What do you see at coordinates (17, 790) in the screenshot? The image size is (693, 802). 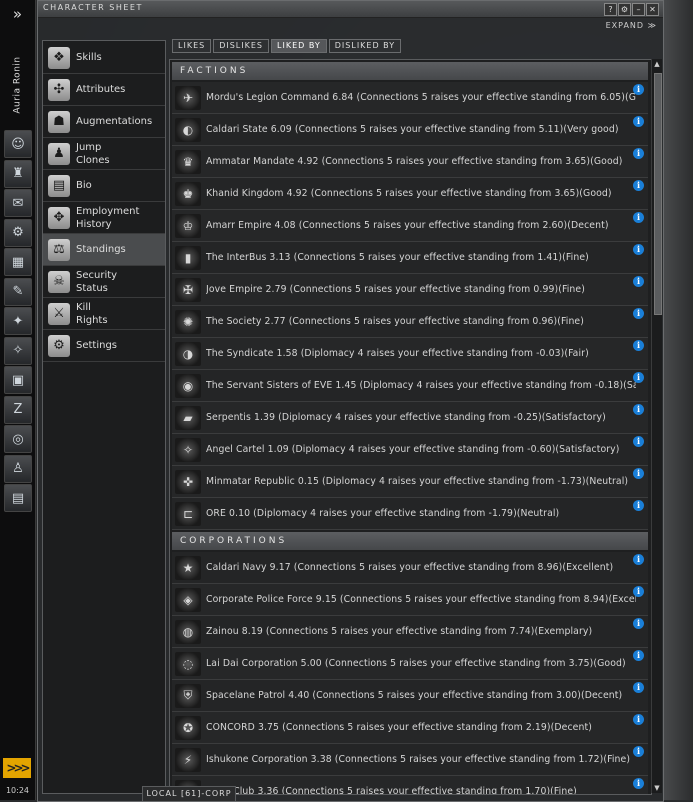 I see `clock: 10:24` at bounding box center [17, 790].